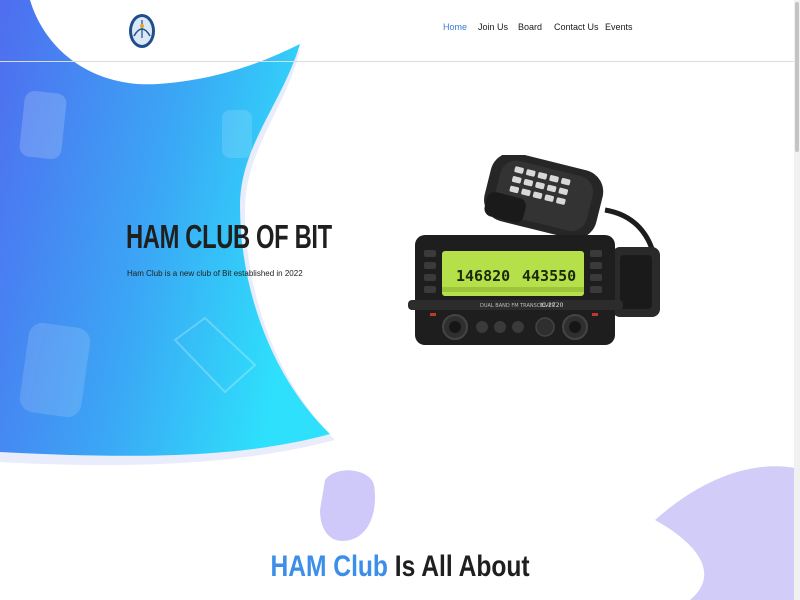 Image resolution: width=800 pixels, height=600 pixels. What do you see at coordinates (329, 566) in the screenshot?
I see `heading-accent-text: HAM Club` at bounding box center [329, 566].